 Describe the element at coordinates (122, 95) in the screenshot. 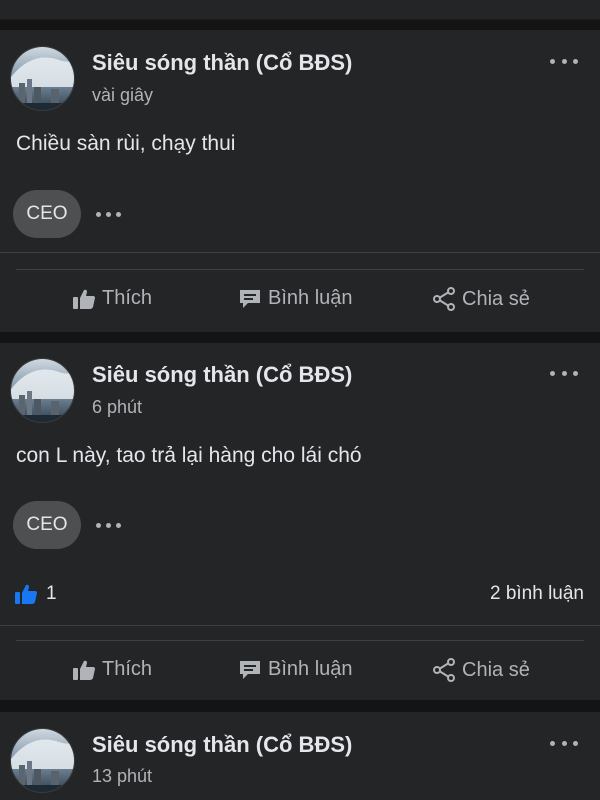

I see `post-timestamp: vài giây` at that location.